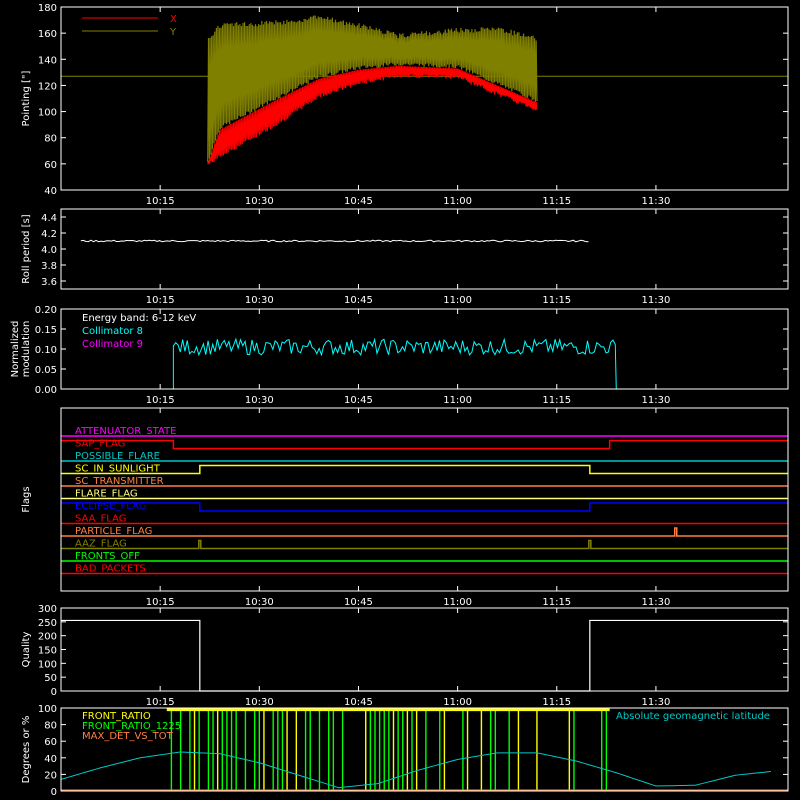 The height and width of the screenshot is (800, 800). I want to click on quality-ytick-label: 100, so click(47, 664).